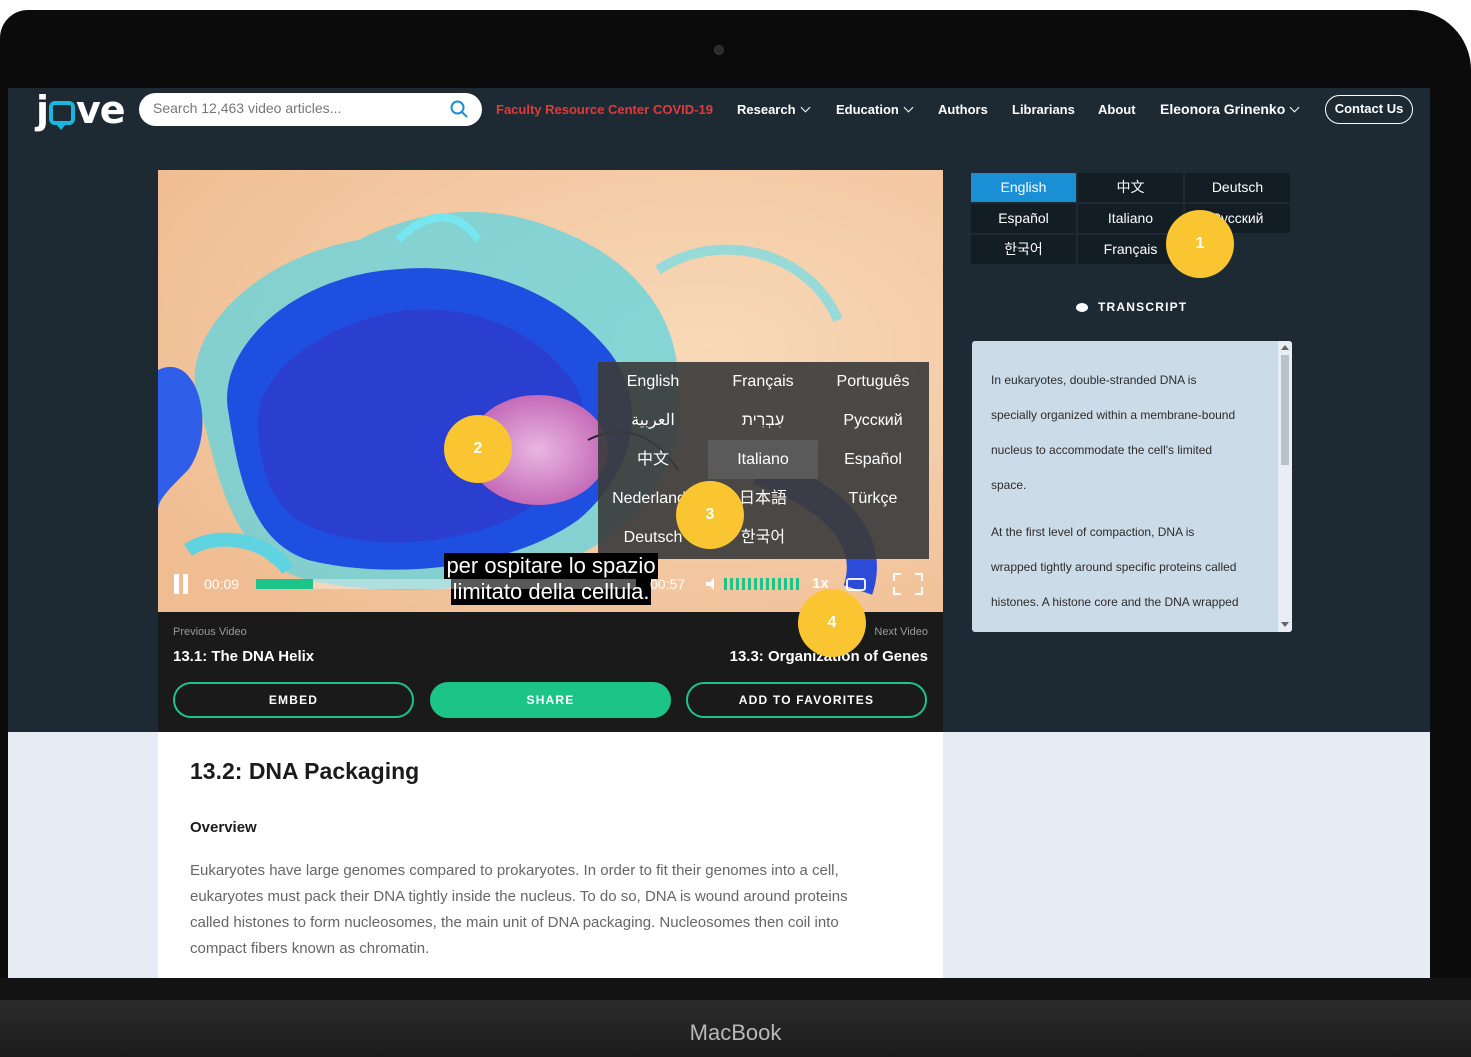 The height and width of the screenshot is (1057, 1471). What do you see at coordinates (712, 584) in the screenshot?
I see `volume-icon` at bounding box center [712, 584].